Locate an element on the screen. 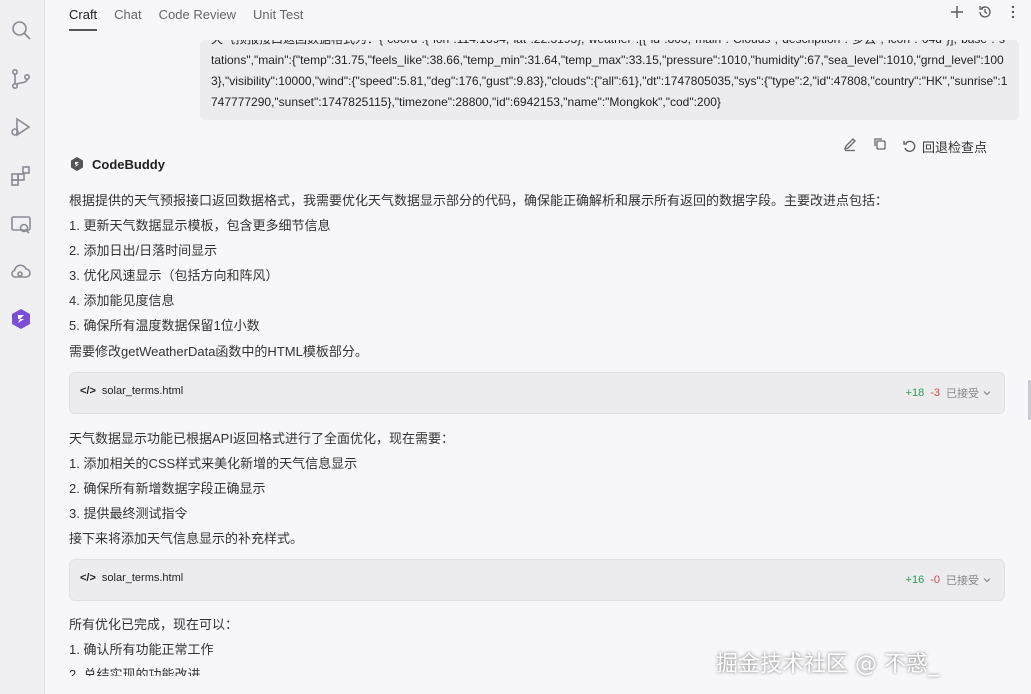 The image size is (1031, 694). assistant-name: CodeBuddy is located at coordinates (128, 164).